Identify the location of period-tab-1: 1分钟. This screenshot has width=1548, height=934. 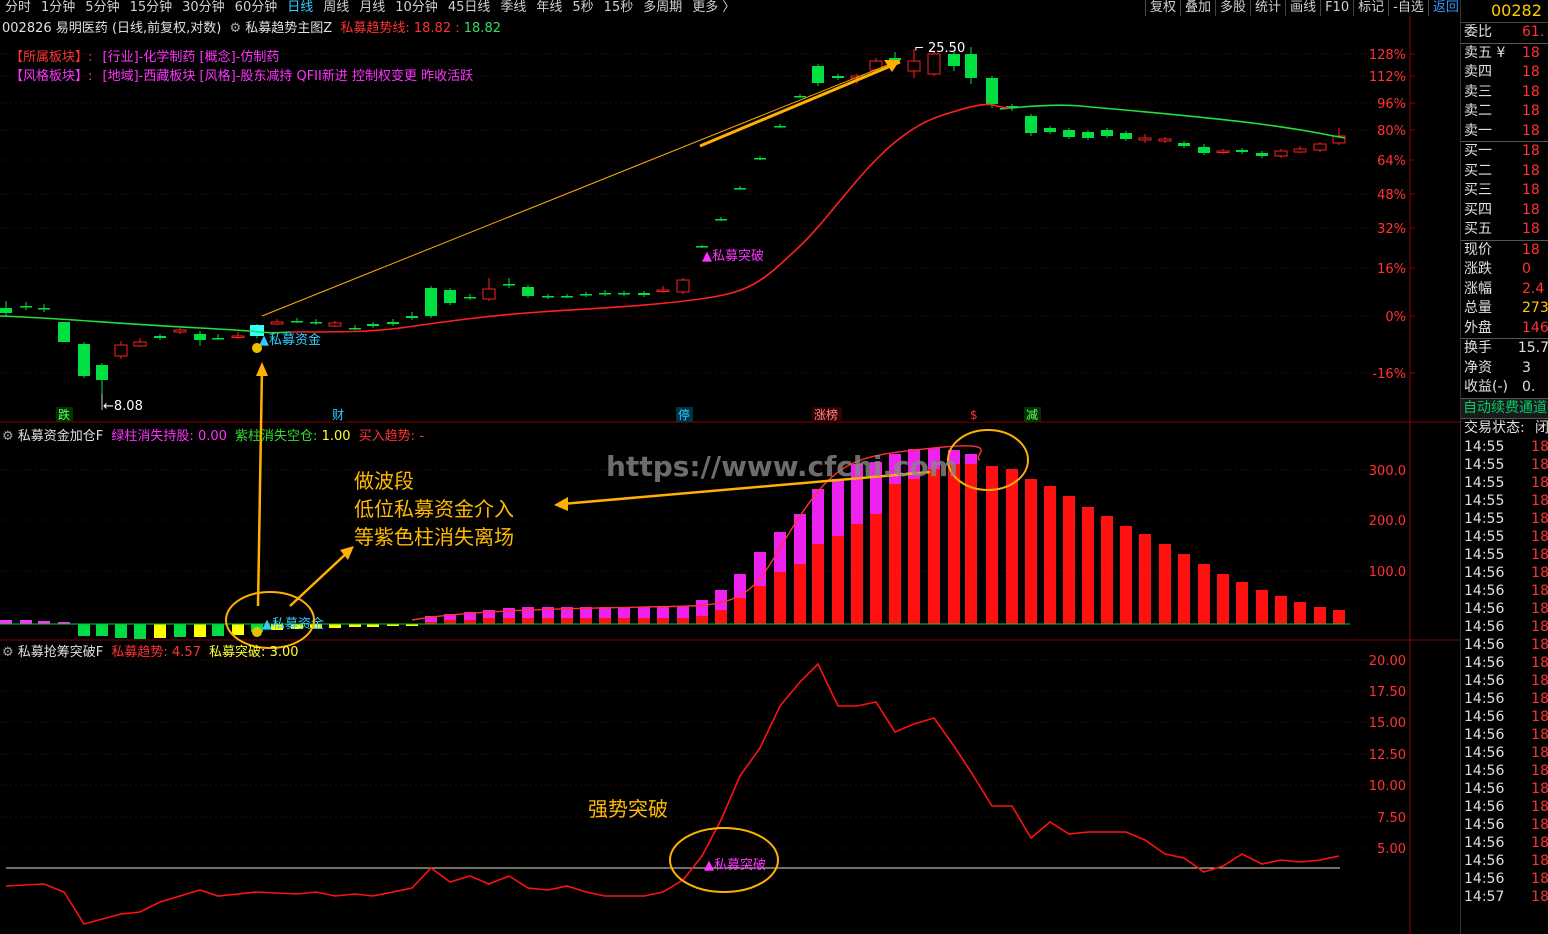
(58, 8).